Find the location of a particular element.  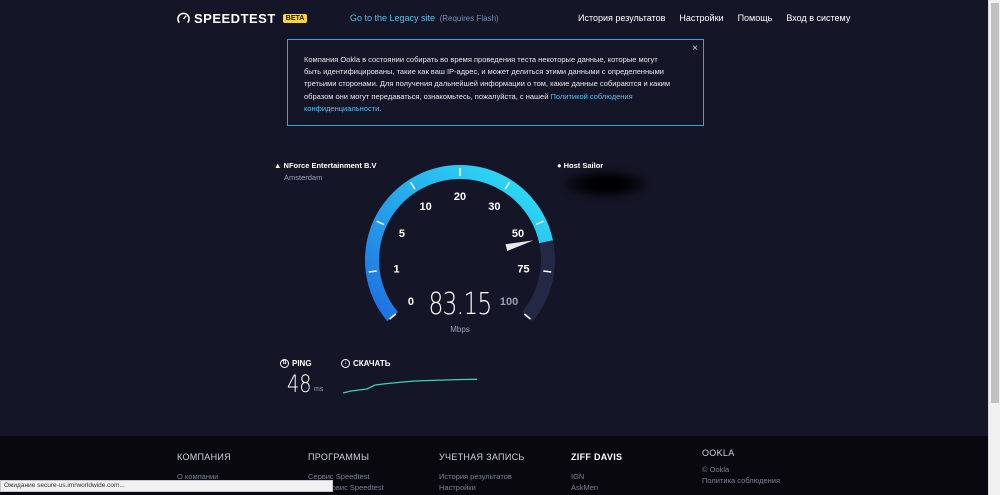

speedometer-icon is located at coordinates (183, 18).